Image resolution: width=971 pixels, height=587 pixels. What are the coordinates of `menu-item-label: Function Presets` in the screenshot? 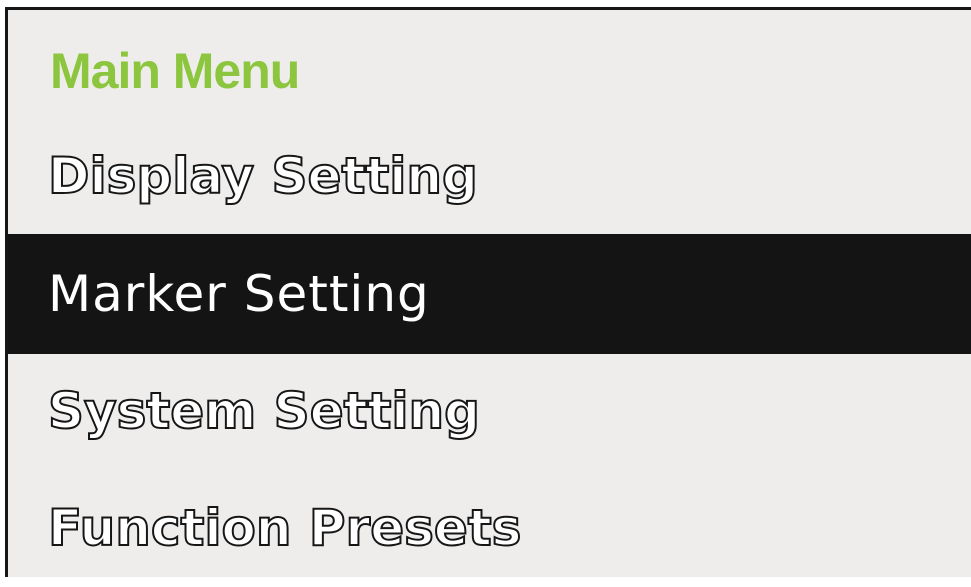 It's located at (284, 528).